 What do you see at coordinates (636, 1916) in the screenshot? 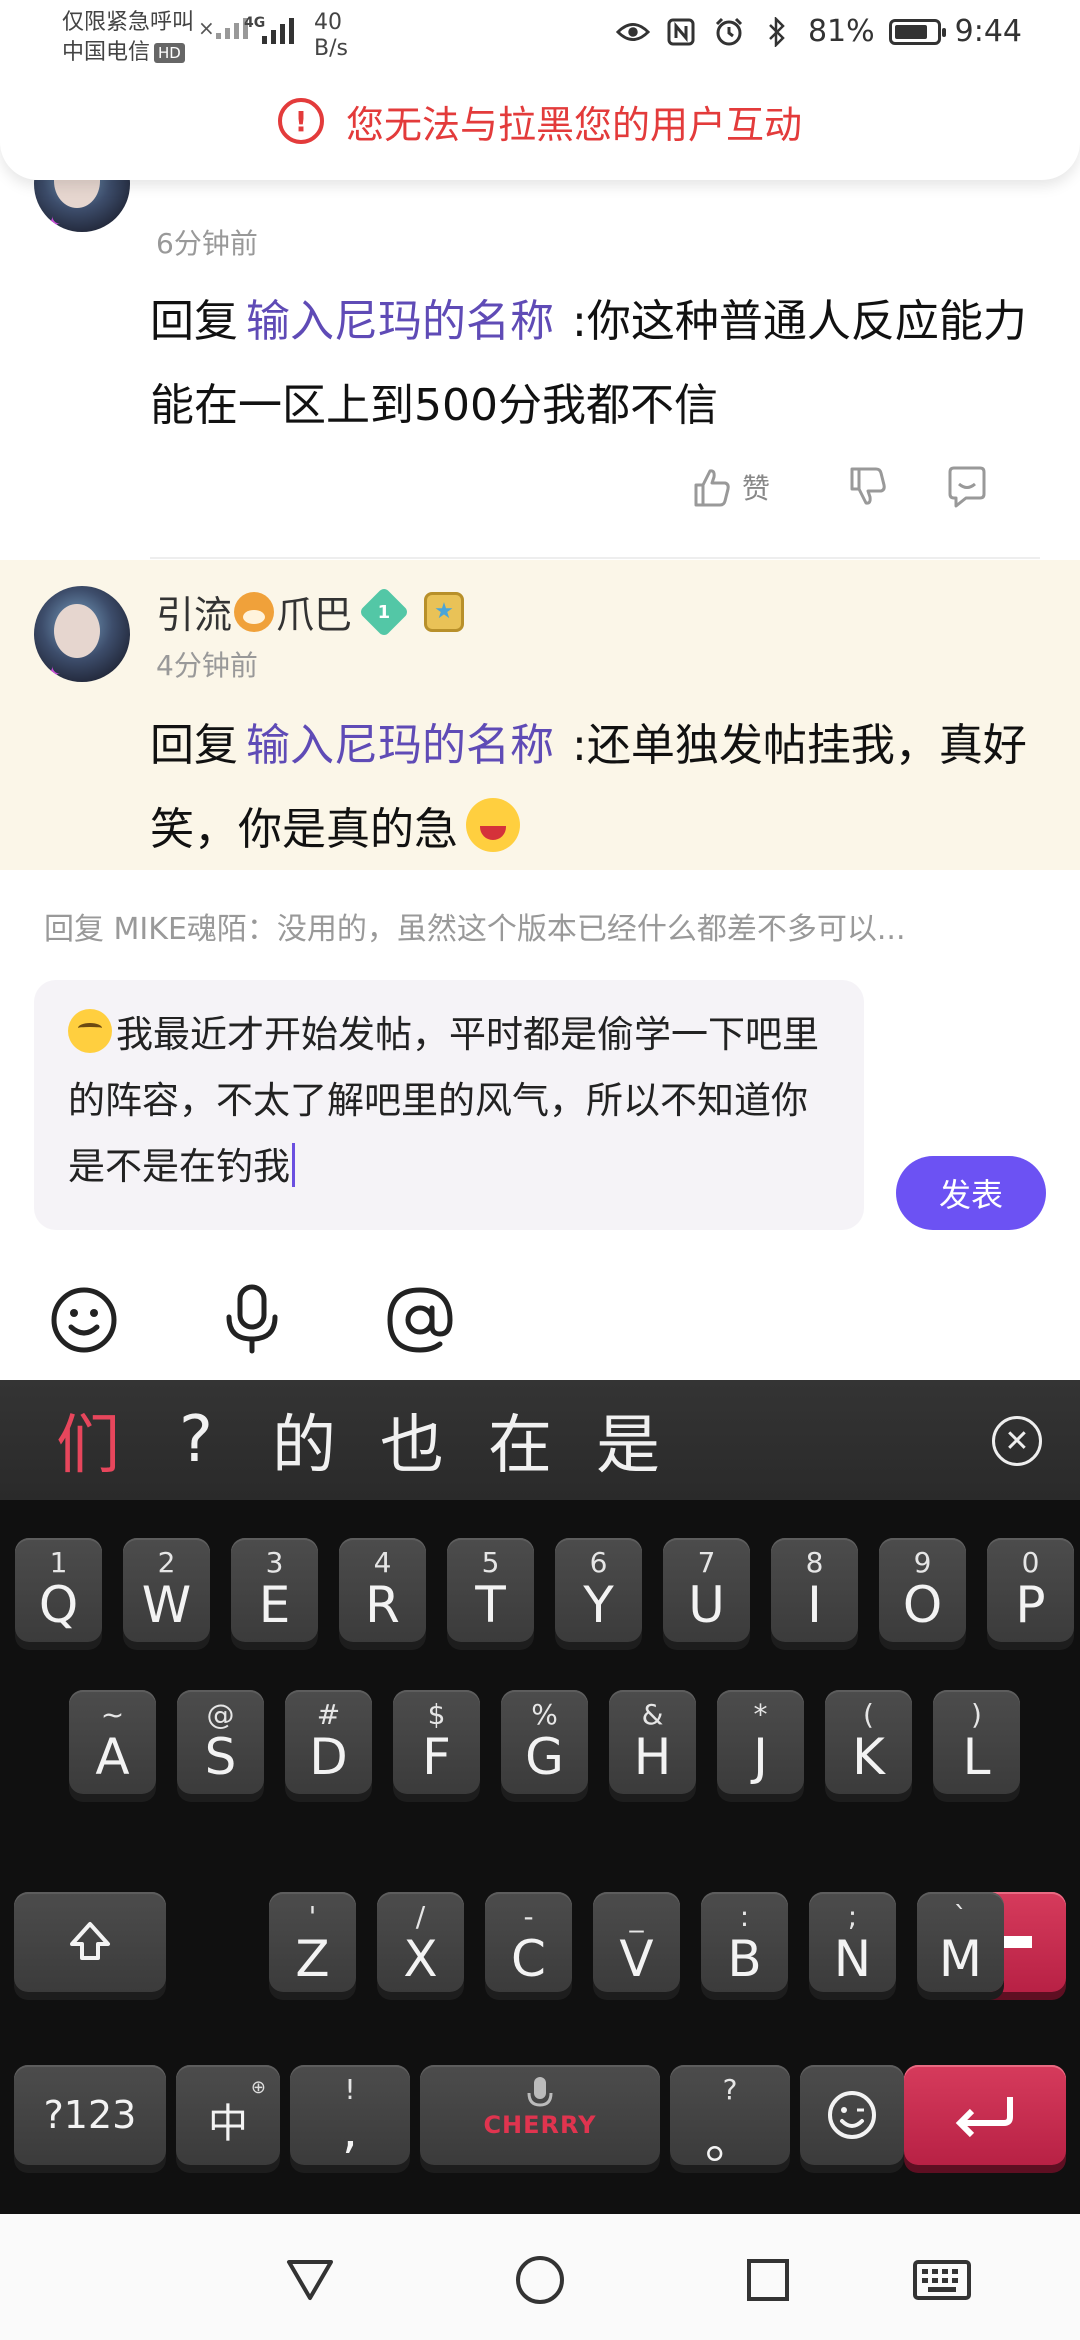
I see `key-alt-label: _` at bounding box center [636, 1916].